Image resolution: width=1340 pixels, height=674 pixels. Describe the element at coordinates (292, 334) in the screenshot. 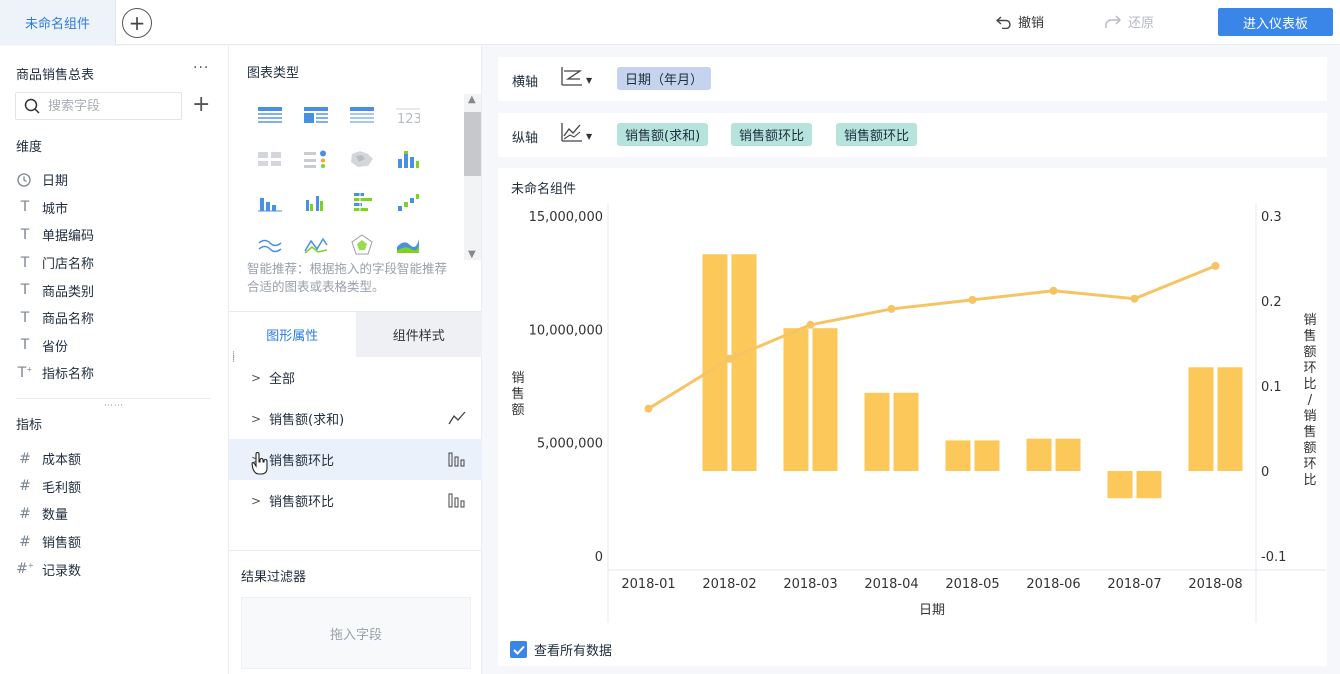

I see `tab-graphic-properties: 图形属性` at that location.